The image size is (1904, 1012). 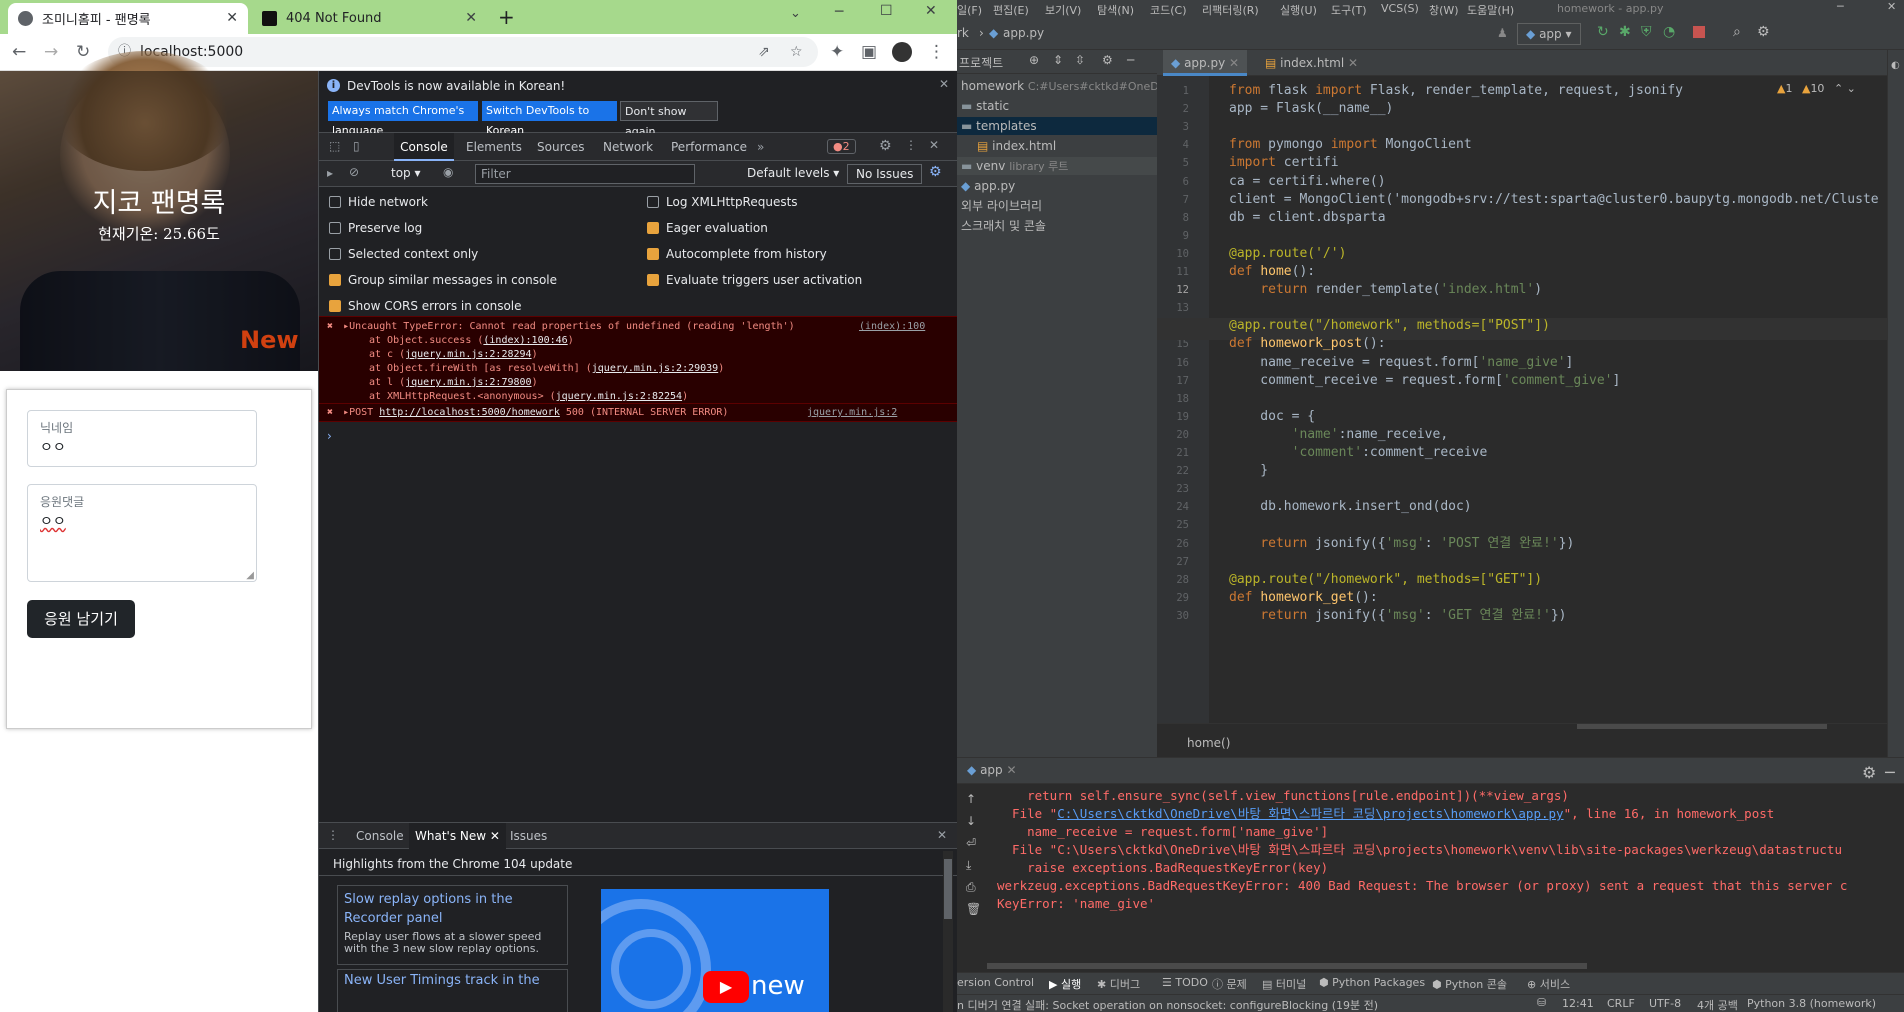 I want to click on locate-icon: ⊕, so click(x=1034, y=60).